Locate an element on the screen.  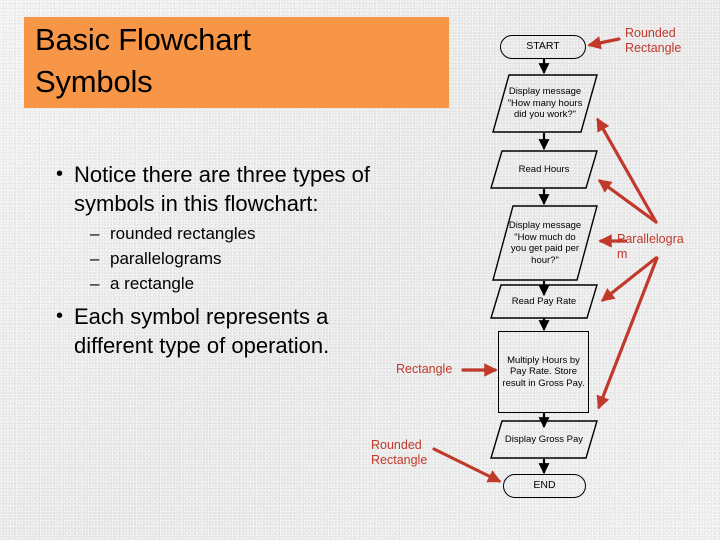
annotation-label-rounded-rectangle-bottom: Rounded Rectangle is located at coordinates (399, 452).